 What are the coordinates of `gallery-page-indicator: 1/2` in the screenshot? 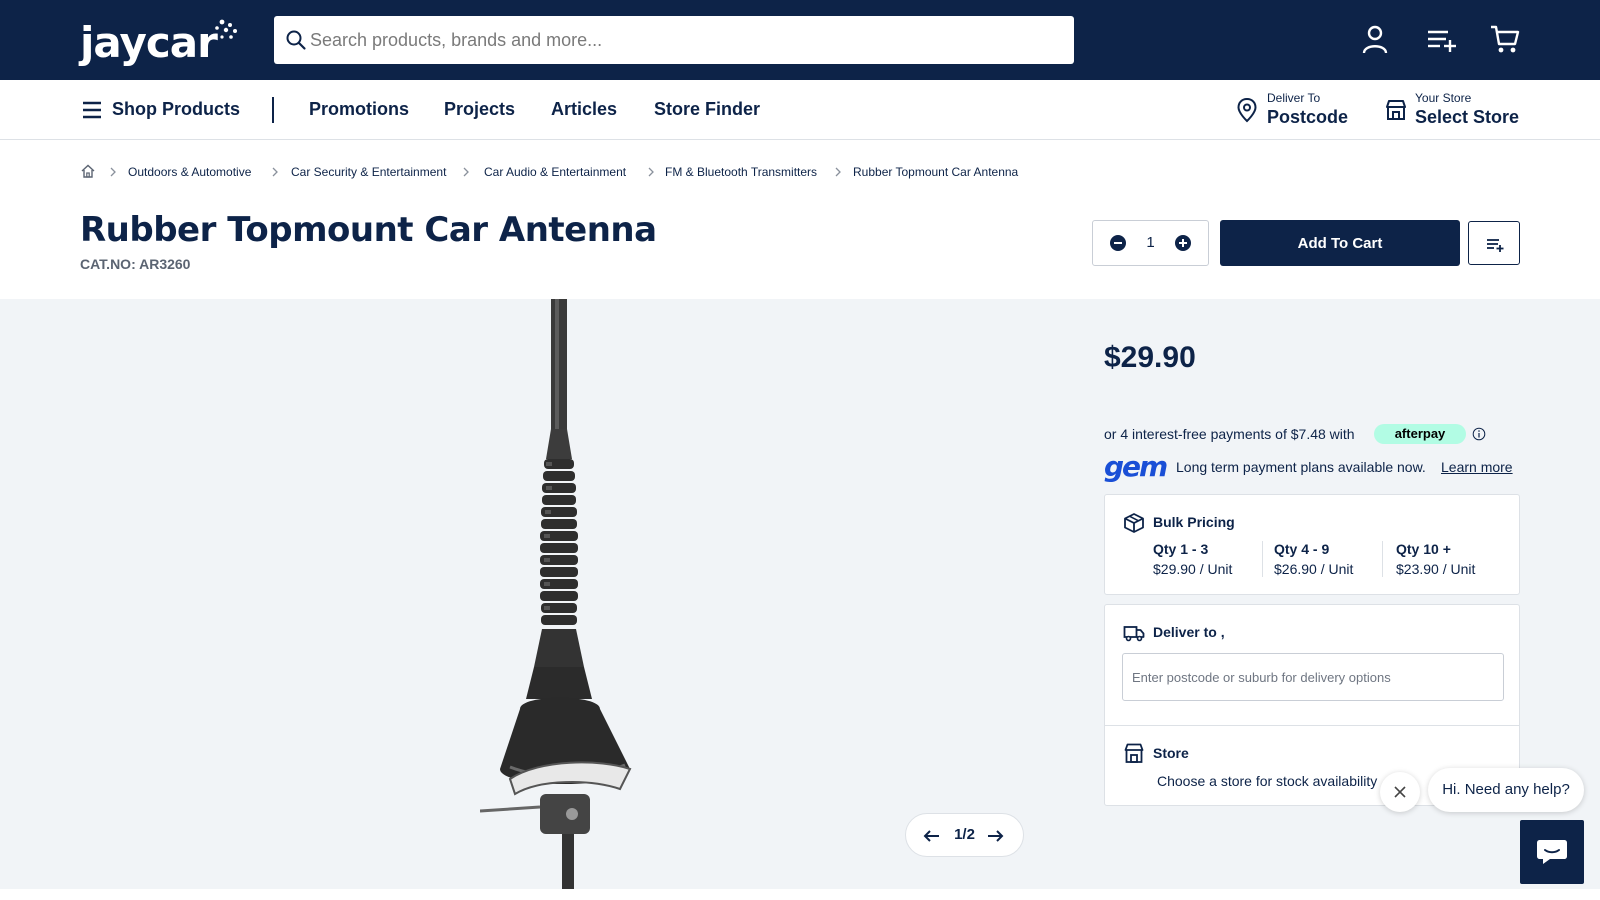 It's located at (964, 834).